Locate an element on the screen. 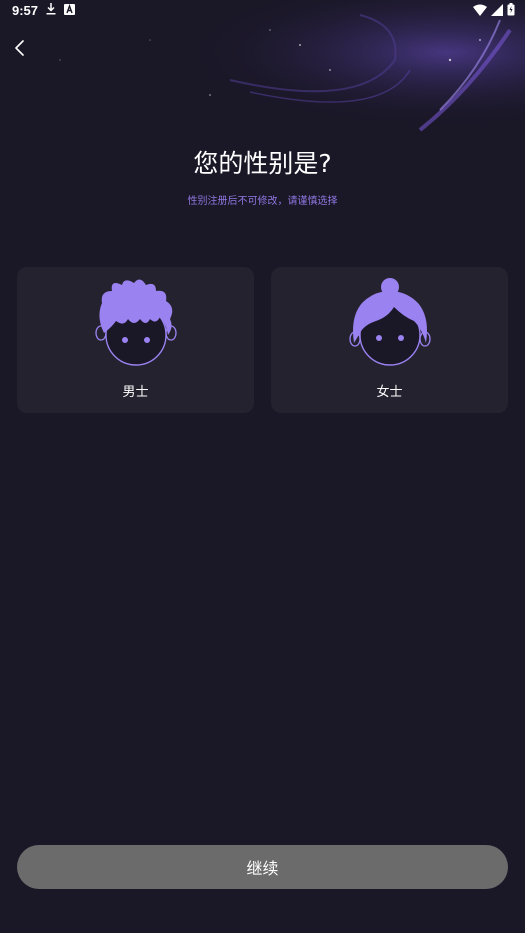 The width and height of the screenshot is (525, 933). signal-icon is located at coordinates (497, 9).